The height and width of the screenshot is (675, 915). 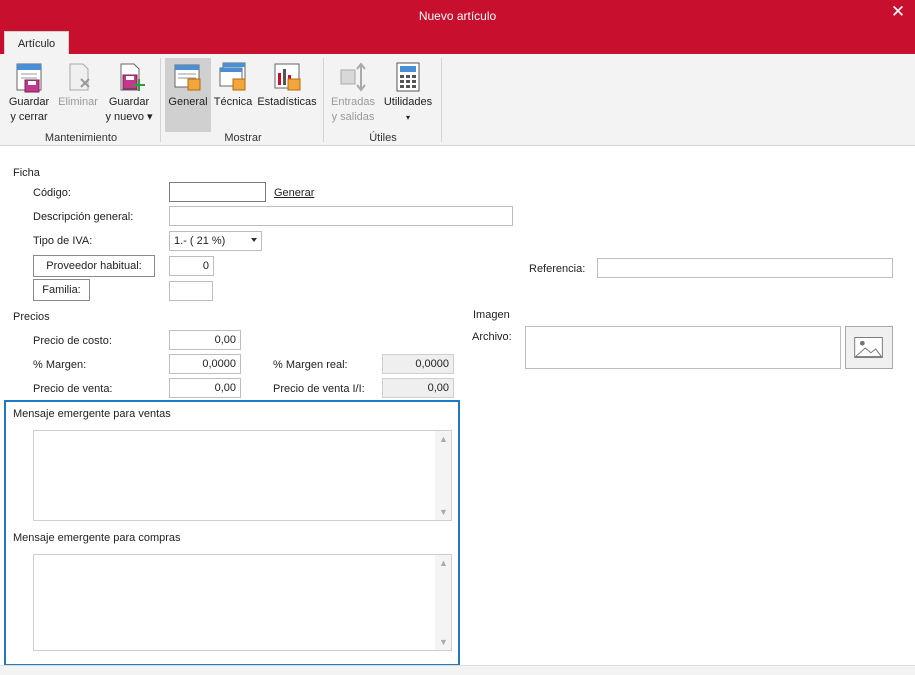 I want to click on section-ficha: Ficha, so click(x=26, y=173).